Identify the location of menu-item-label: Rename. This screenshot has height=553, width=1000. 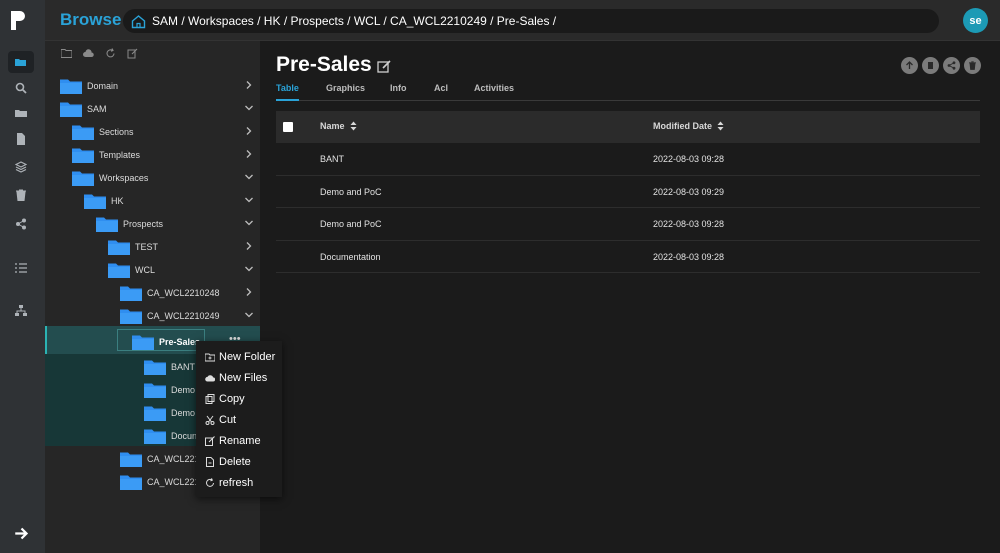
(240, 440).